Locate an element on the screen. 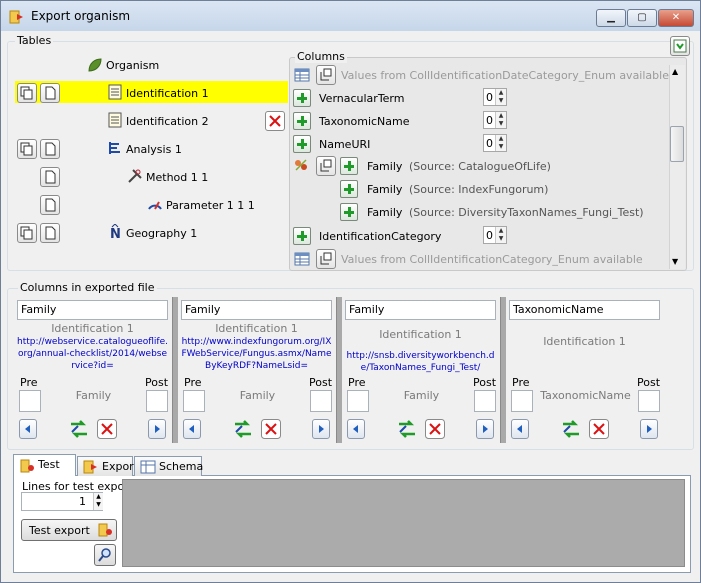  name-uri-count-stepper: 0 ▲ ▼ is located at coordinates (495, 143).